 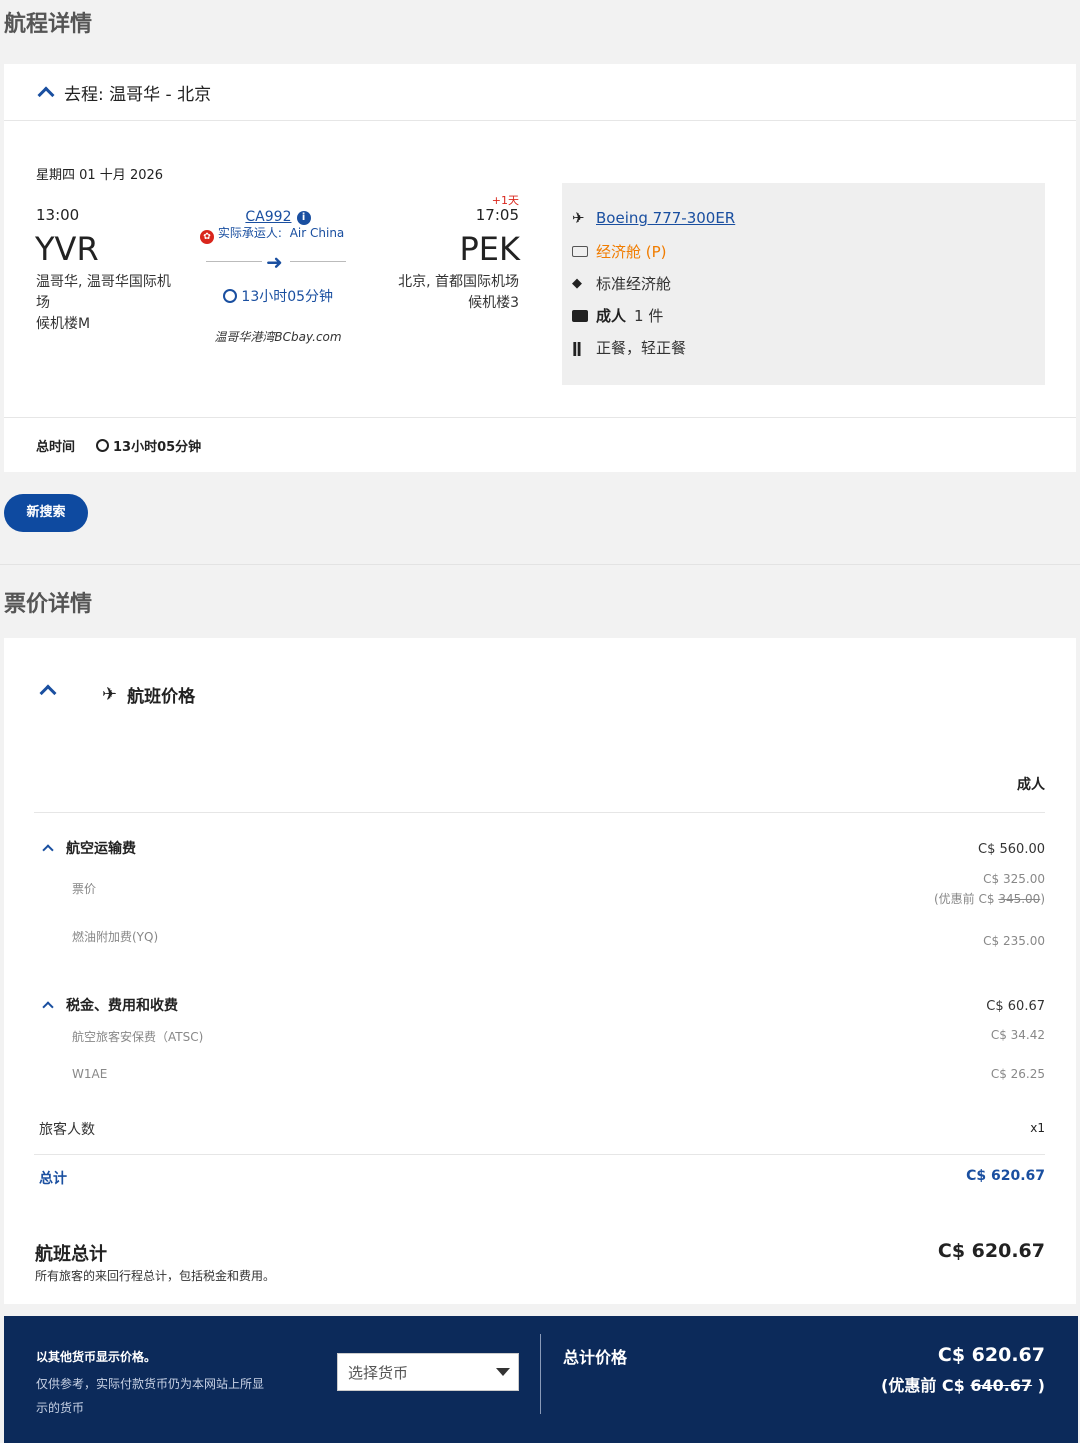 What do you see at coordinates (100, 175) in the screenshot?
I see `flight-date: 星期四 01 十月 2026` at bounding box center [100, 175].